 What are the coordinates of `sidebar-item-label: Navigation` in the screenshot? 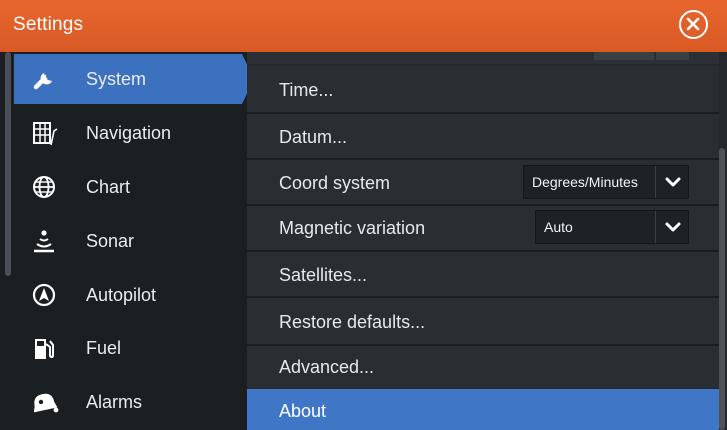 It's located at (129, 133).